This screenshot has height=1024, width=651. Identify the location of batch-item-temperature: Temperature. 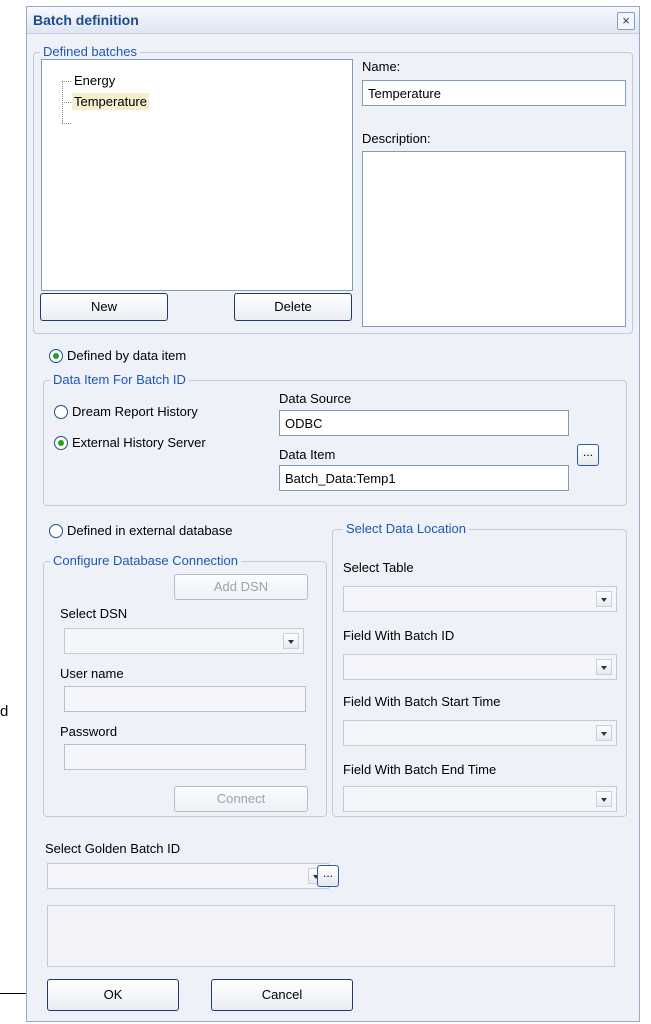
(110, 101).